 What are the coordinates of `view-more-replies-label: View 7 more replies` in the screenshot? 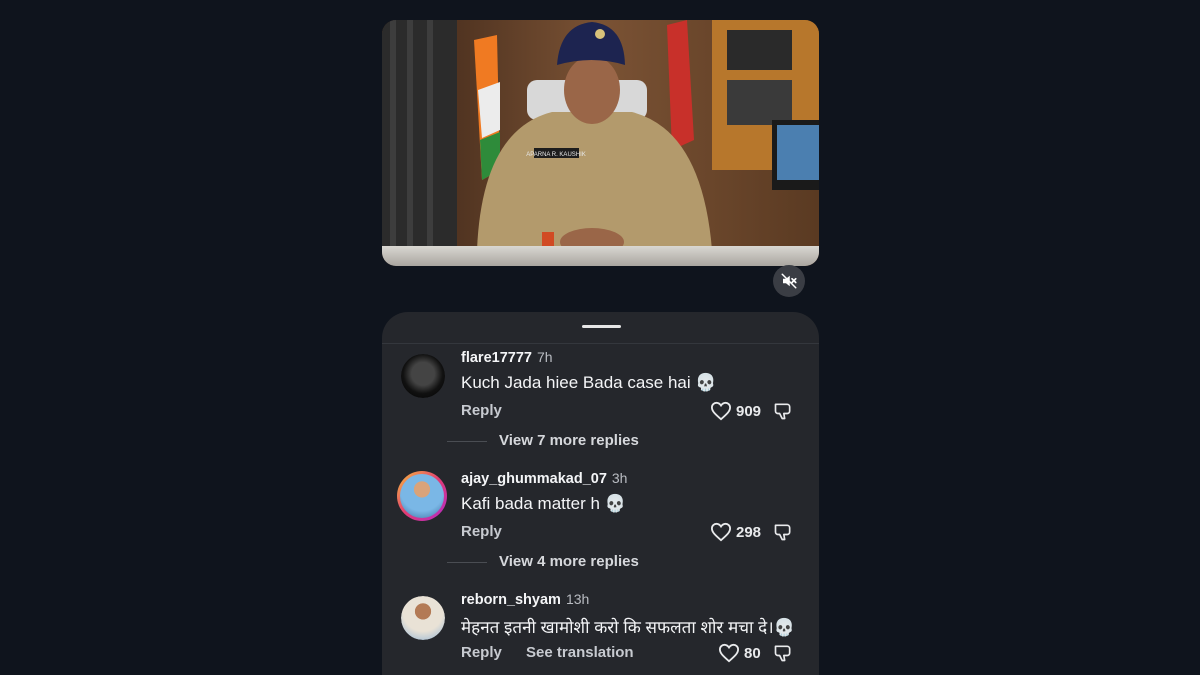 It's located at (569, 440).